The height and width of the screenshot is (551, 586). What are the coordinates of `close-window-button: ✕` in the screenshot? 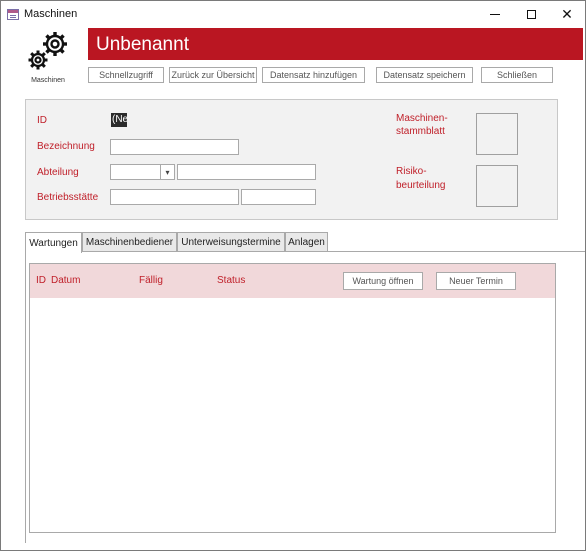 It's located at (567, 14).